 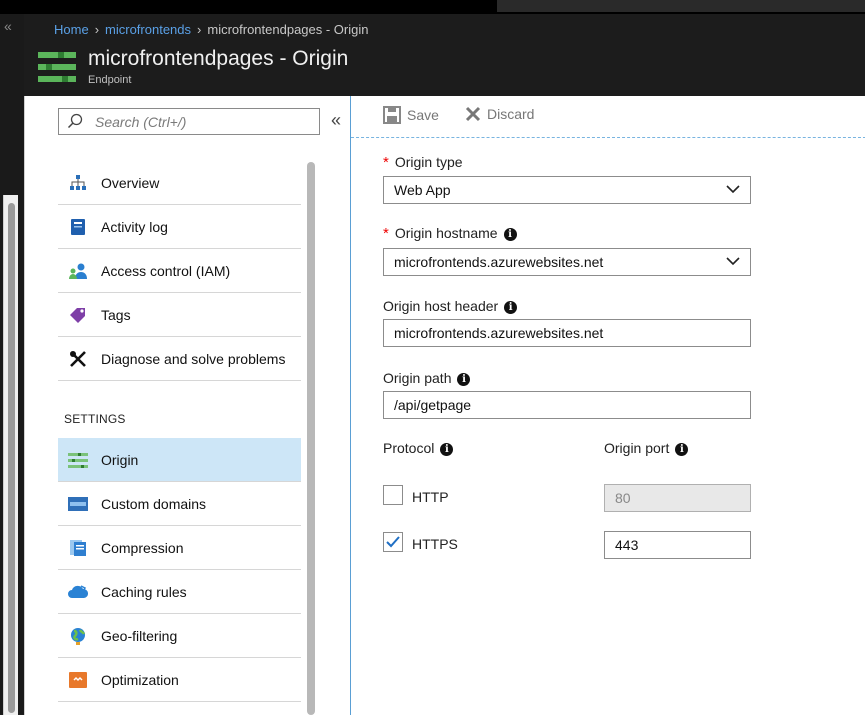 I want to click on discard-button: Discard, so click(x=499, y=114).